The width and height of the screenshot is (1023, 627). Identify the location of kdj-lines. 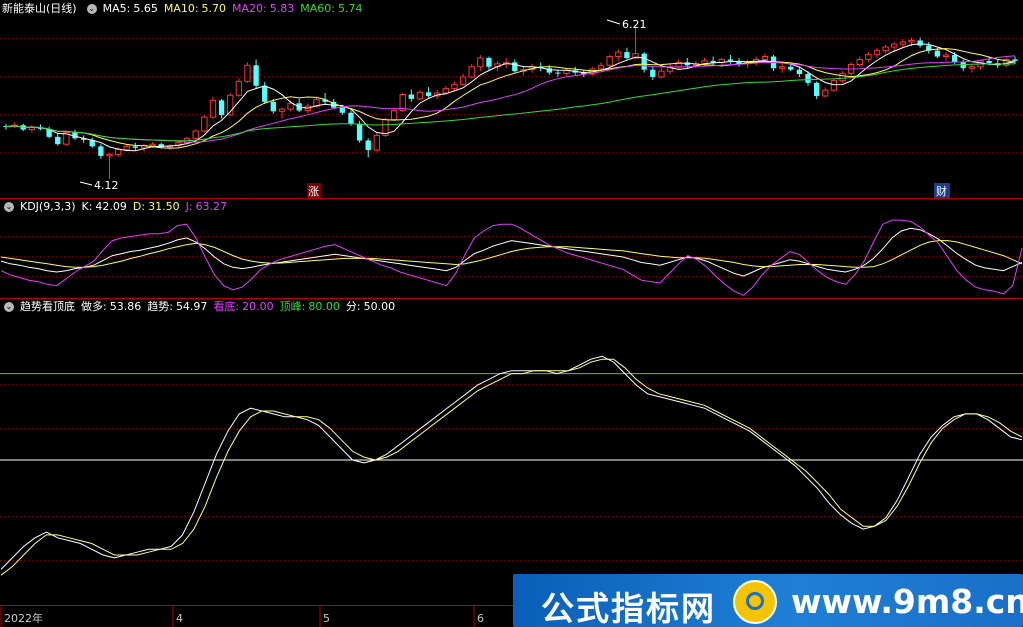
(511, 257).